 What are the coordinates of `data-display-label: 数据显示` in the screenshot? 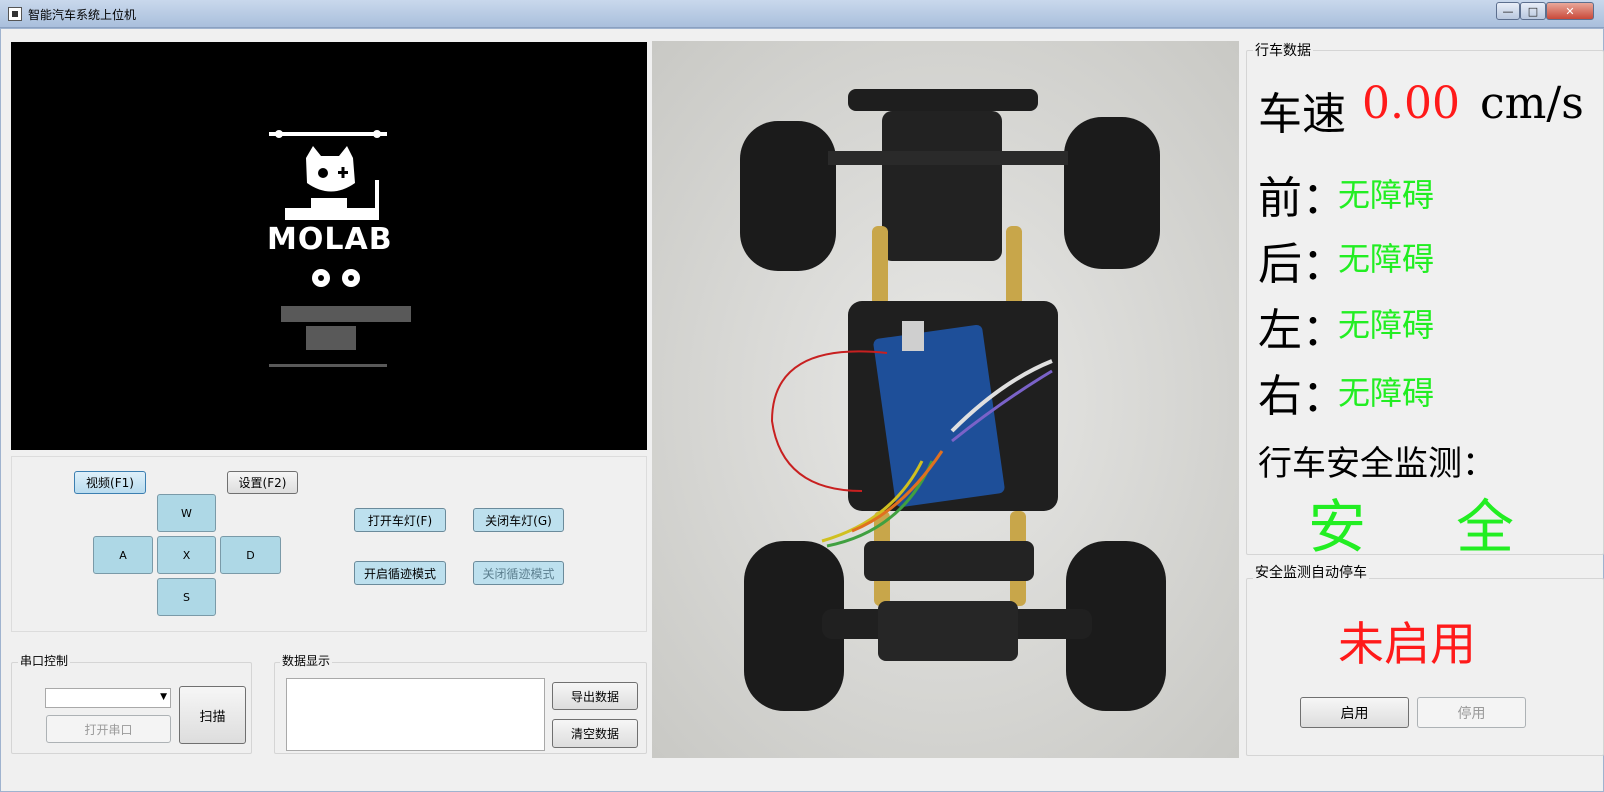 It's located at (306, 660).